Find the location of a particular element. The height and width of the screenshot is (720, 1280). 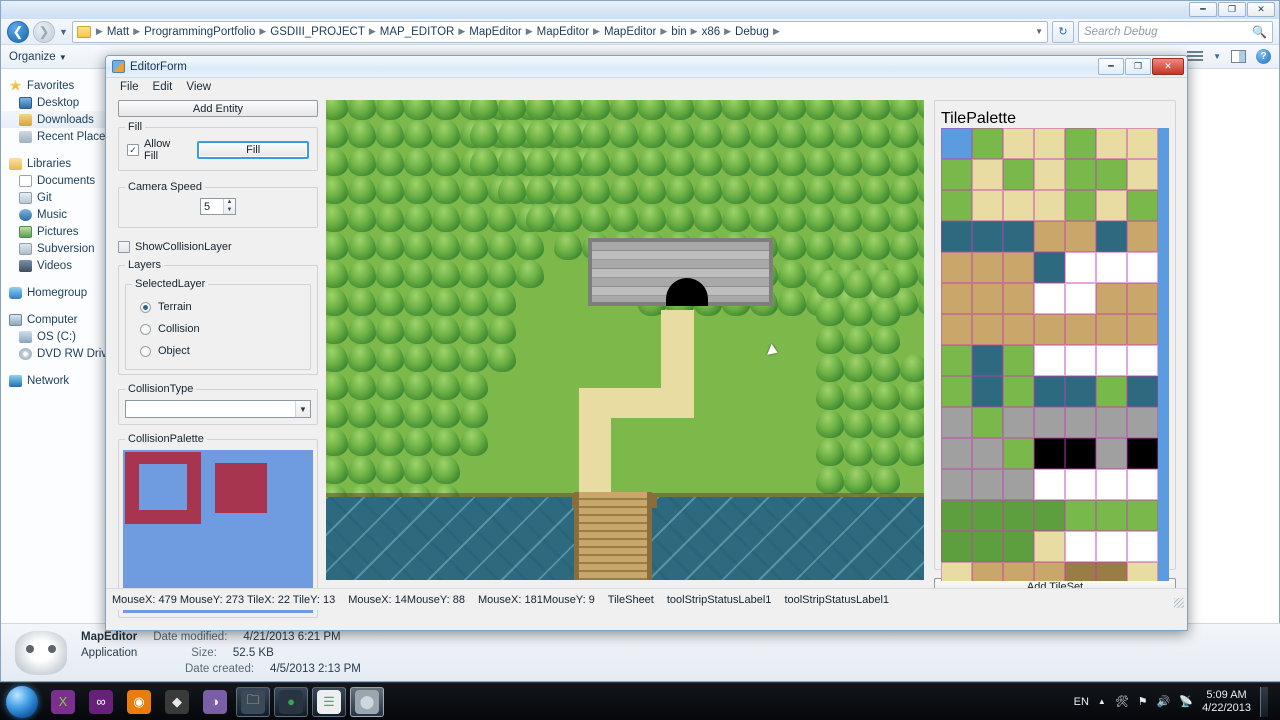

add-entity-button: Add Entity is located at coordinates (218, 108).